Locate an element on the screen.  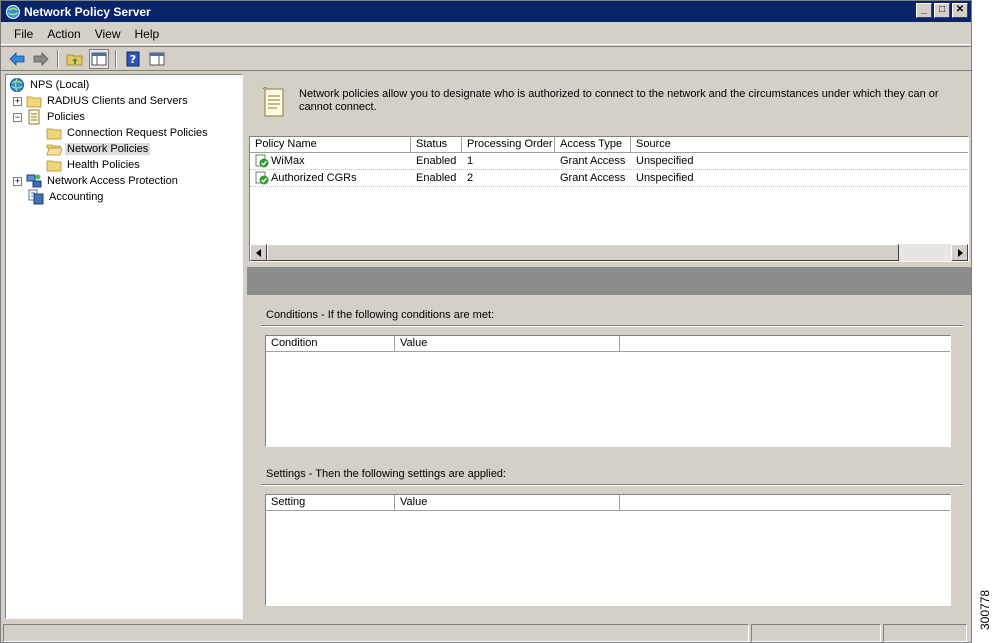
tree-label: Connection Request Policies is located at coordinates (137, 133).